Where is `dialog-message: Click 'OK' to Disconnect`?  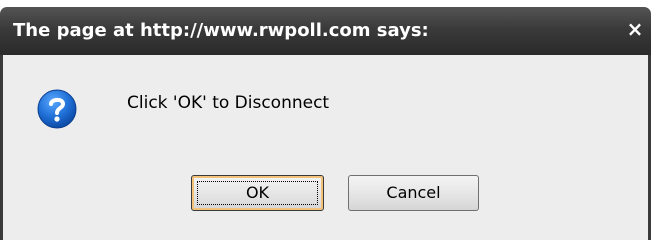 dialog-message: Click 'OK' to Disconnect is located at coordinates (228, 103).